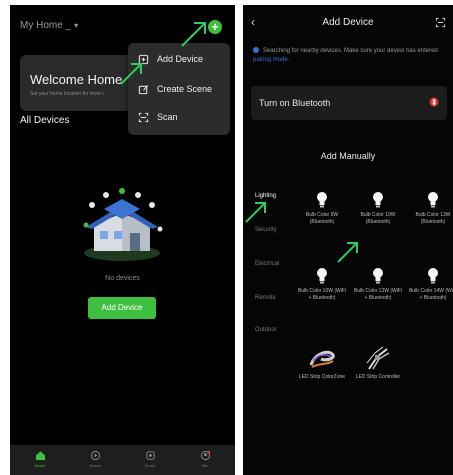 This screenshot has height=475, width=453. What do you see at coordinates (255, 212) in the screenshot?
I see `annotation-arrow-lighting` at bounding box center [255, 212].